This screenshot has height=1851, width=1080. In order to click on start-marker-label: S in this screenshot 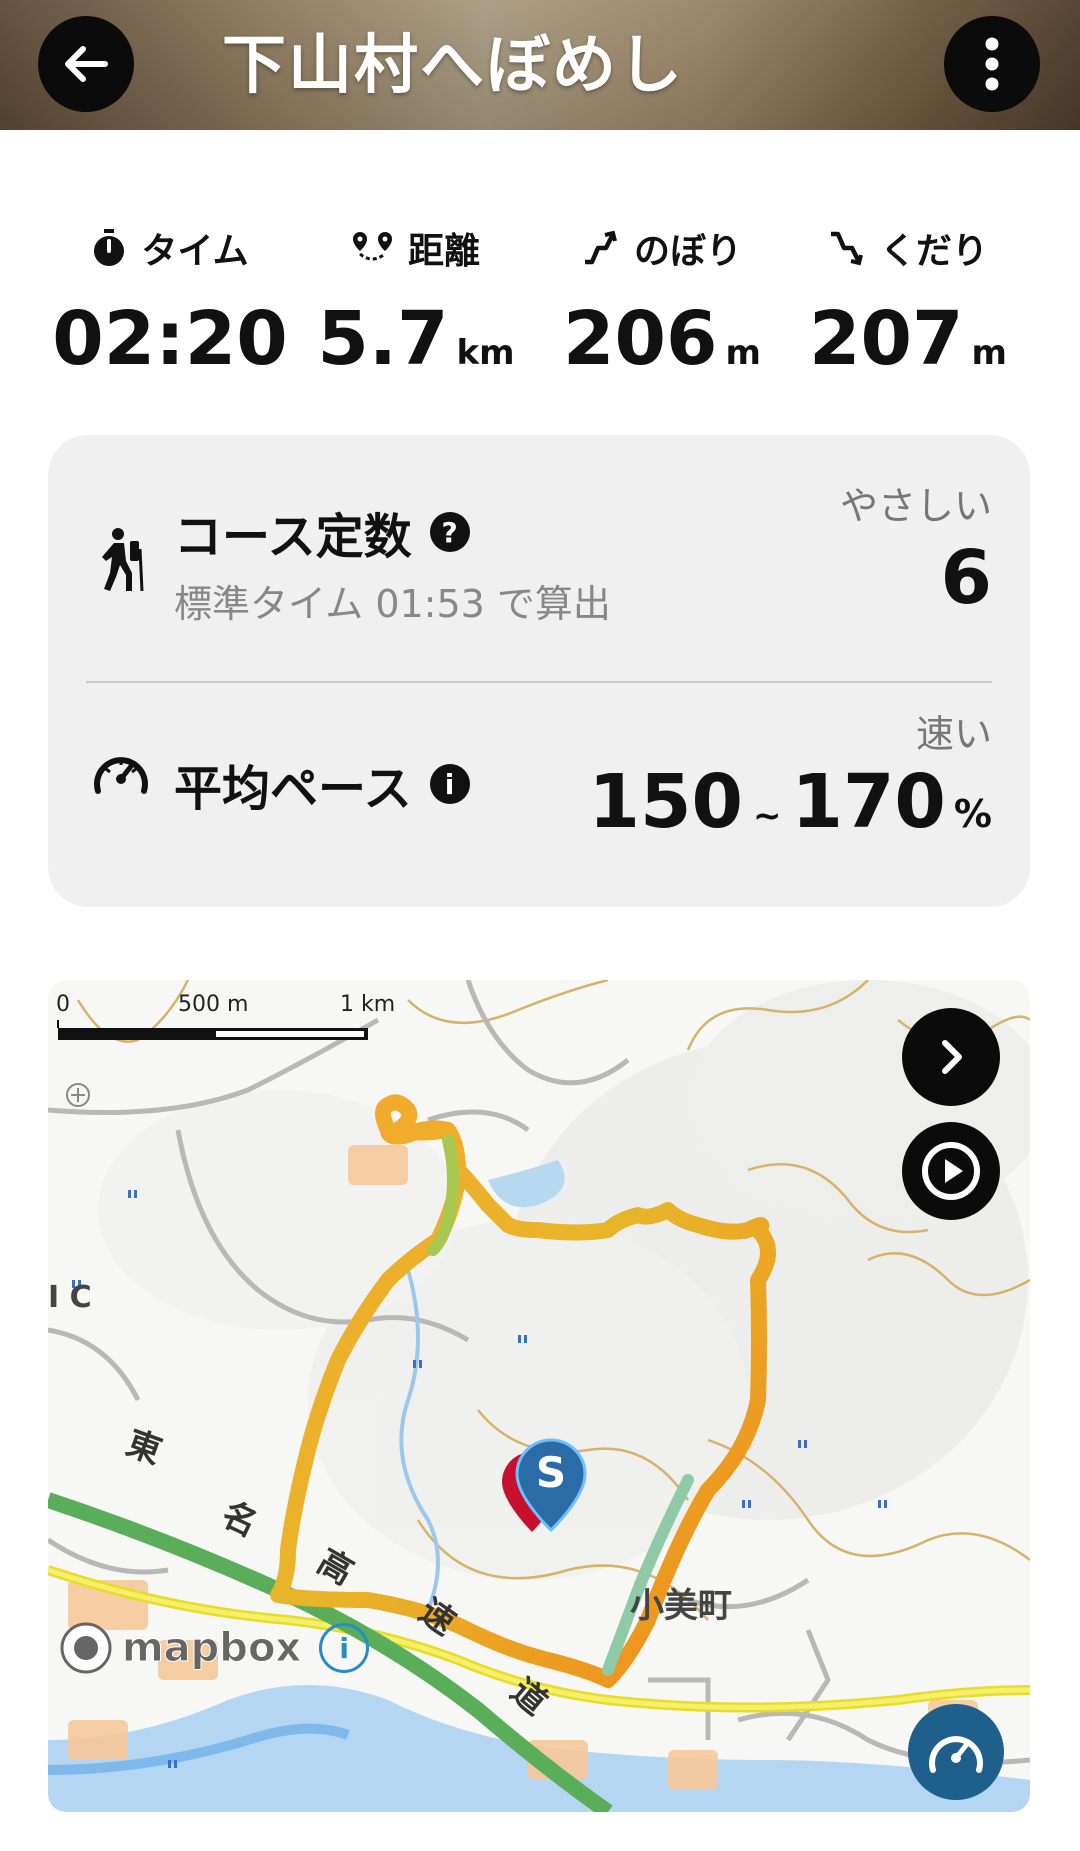, I will do `click(551, 1472)`.